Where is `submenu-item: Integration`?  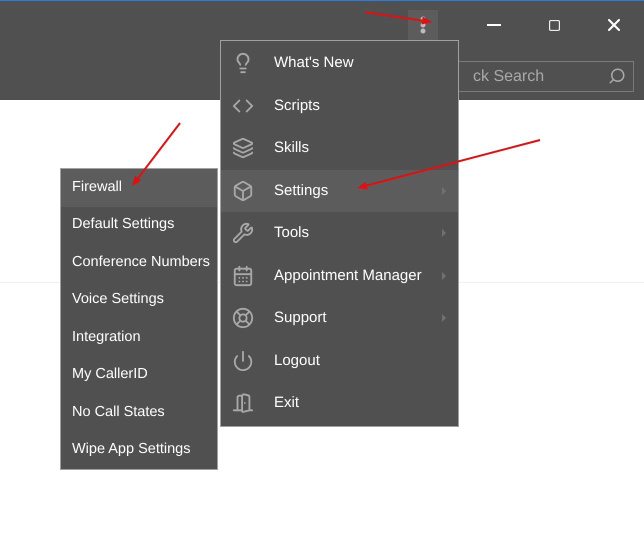
submenu-item: Integration is located at coordinates (139, 337).